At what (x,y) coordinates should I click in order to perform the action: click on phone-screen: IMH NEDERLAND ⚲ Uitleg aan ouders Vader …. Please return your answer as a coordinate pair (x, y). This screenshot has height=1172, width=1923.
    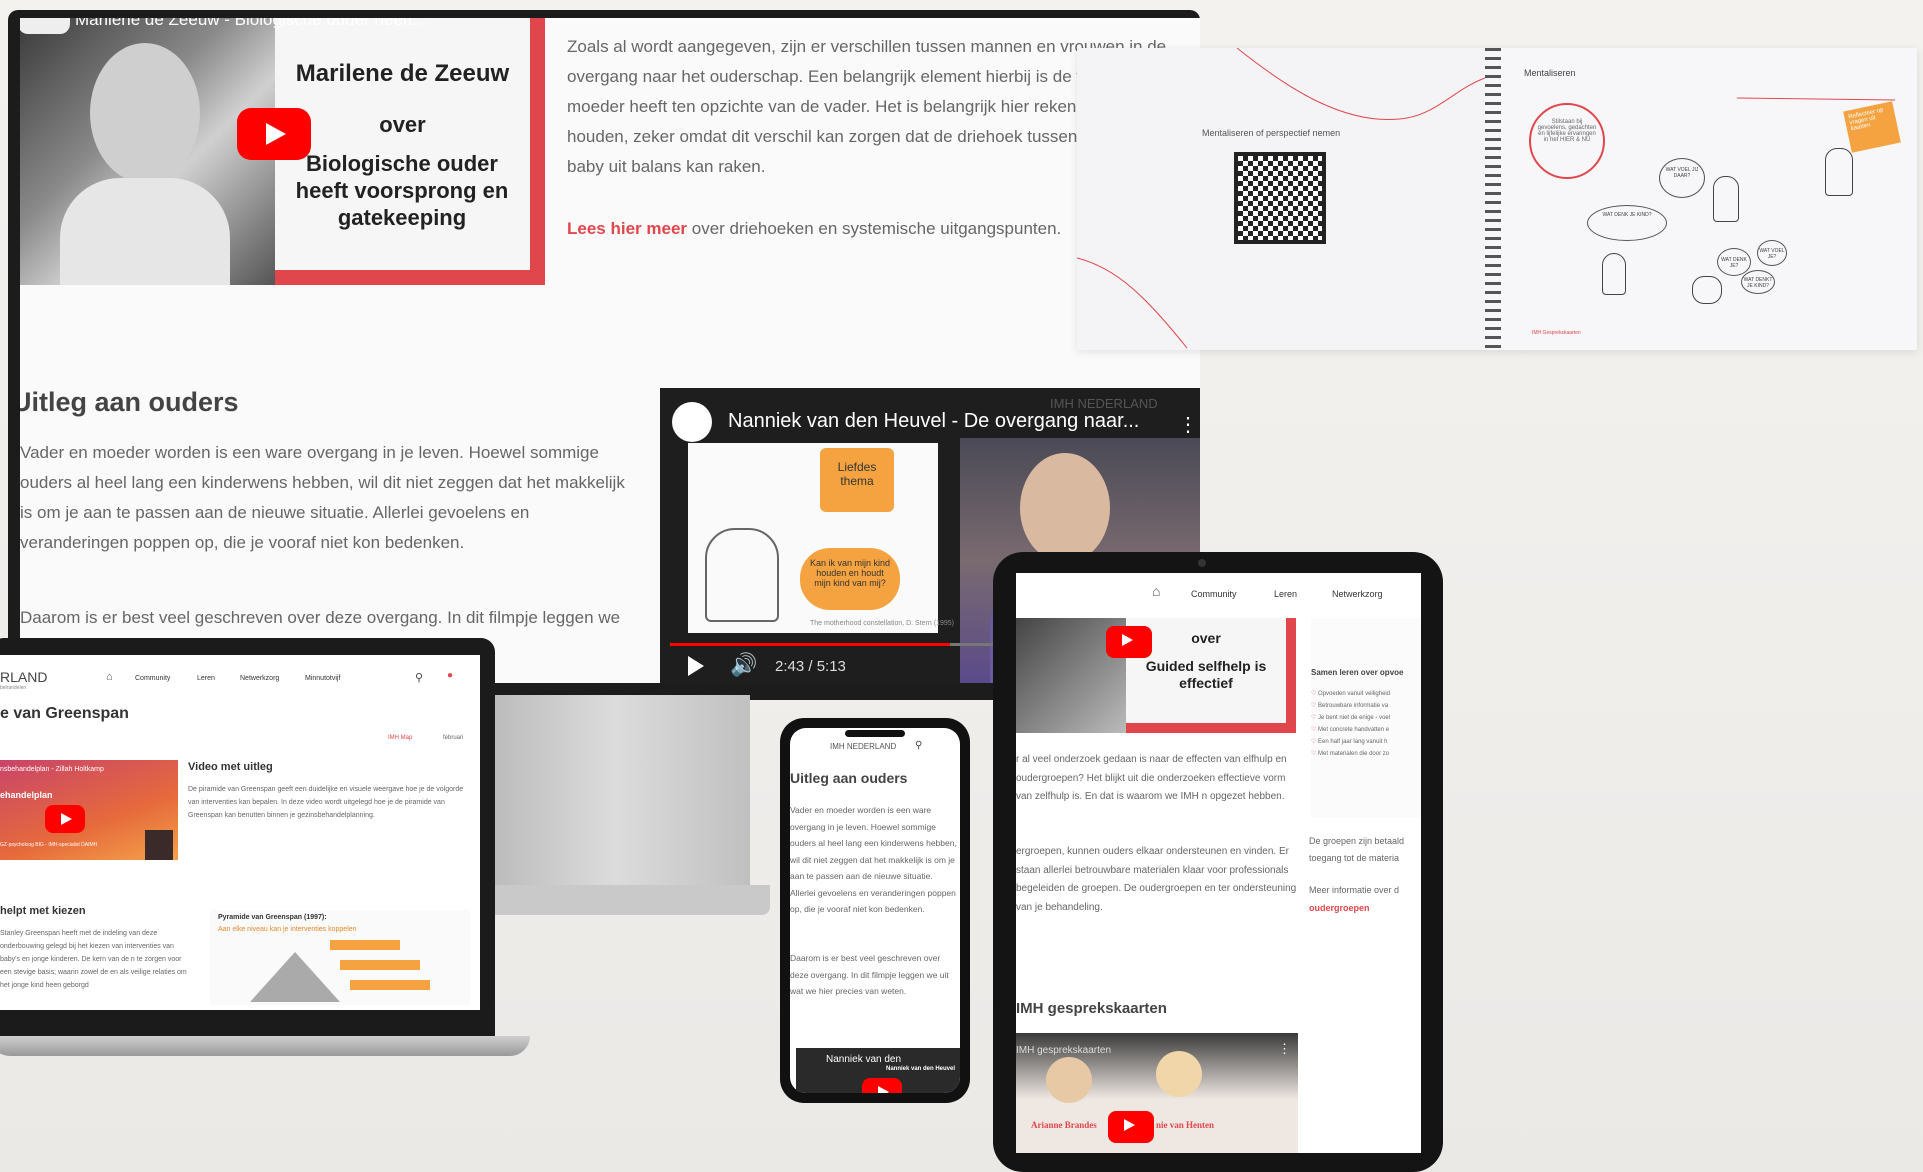
    Looking at the image, I should click on (875, 910).